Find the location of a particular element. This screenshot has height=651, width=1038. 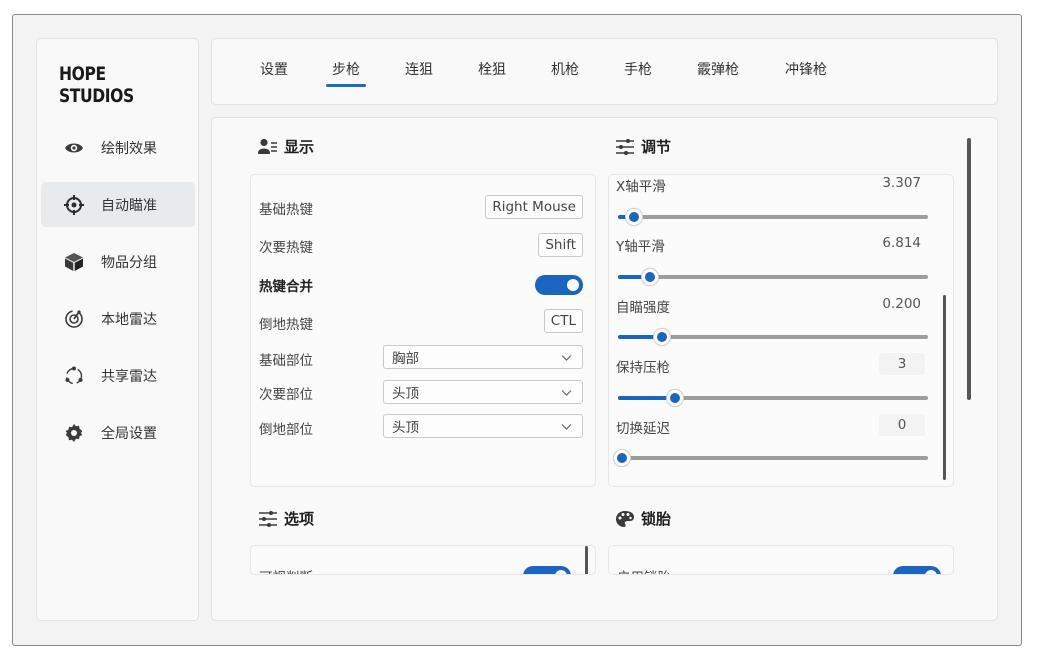

recoil-hold-slider is located at coordinates (773, 398).